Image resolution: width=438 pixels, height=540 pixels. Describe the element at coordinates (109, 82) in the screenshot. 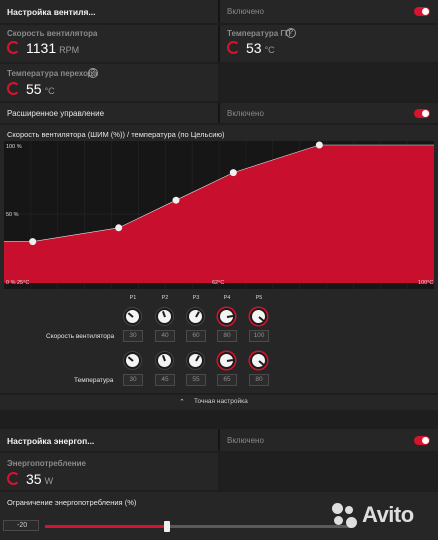

I see `junction-row: Температура перехода ? 55 °C` at that location.